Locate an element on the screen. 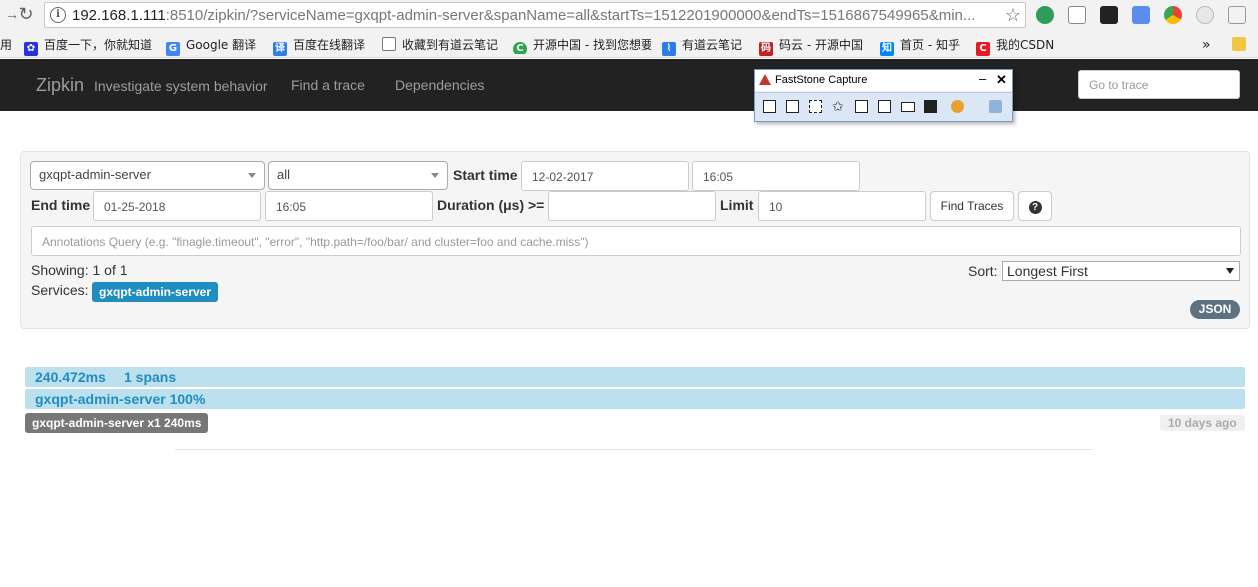 Image resolution: width=1258 pixels, height=587 pixels. youdao-note-icon: ⌇ is located at coordinates (669, 49).